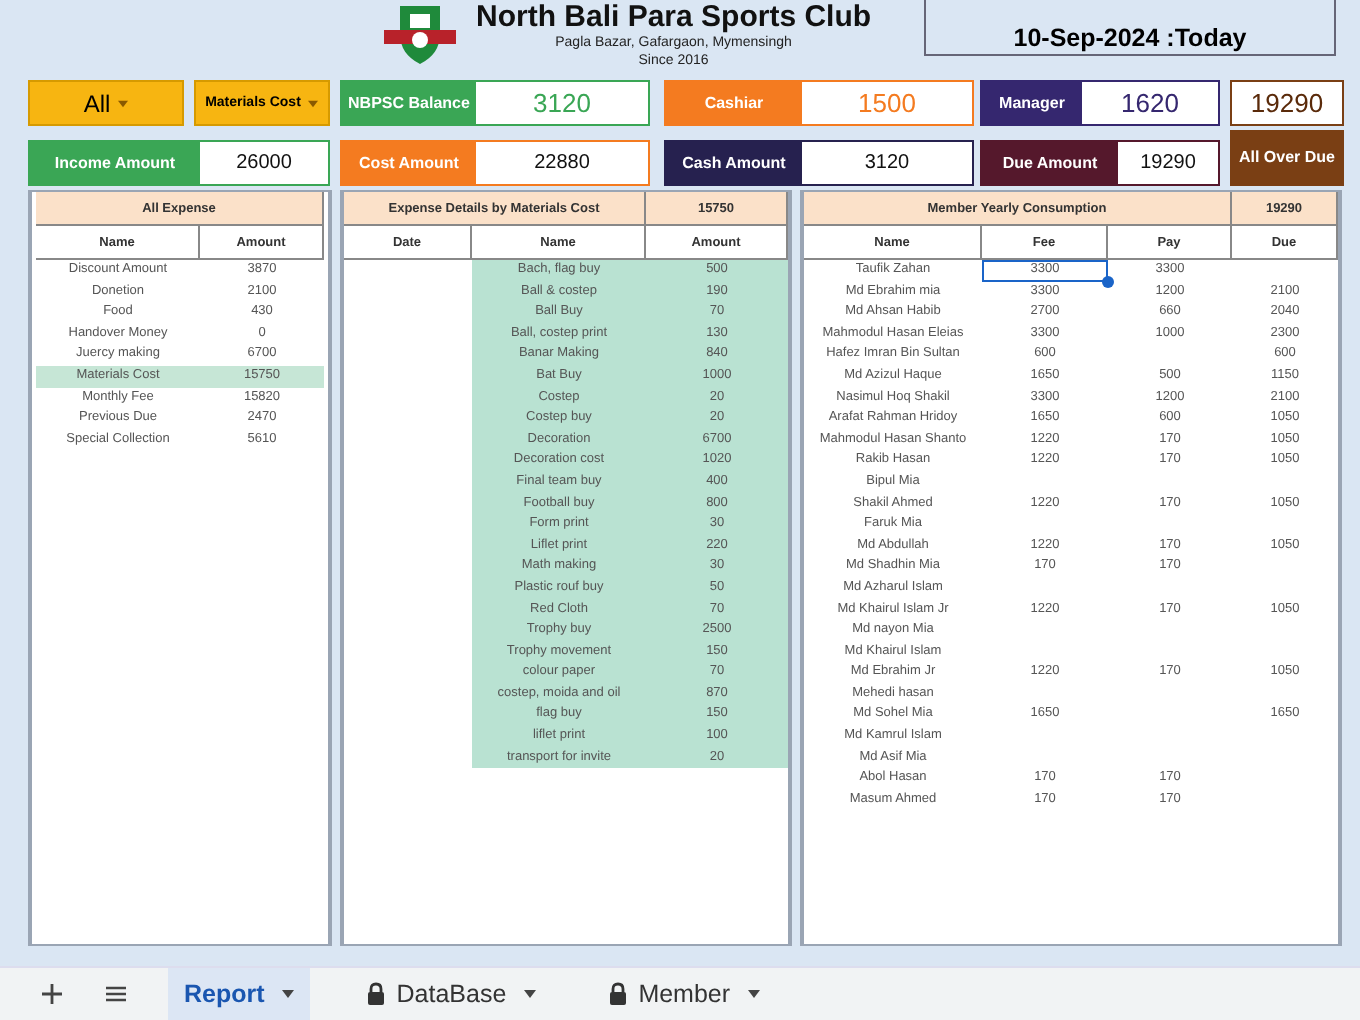 This screenshot has height=1020, width=1360. I want to click on card-label: NBPSC Balance, so click(409, 103).